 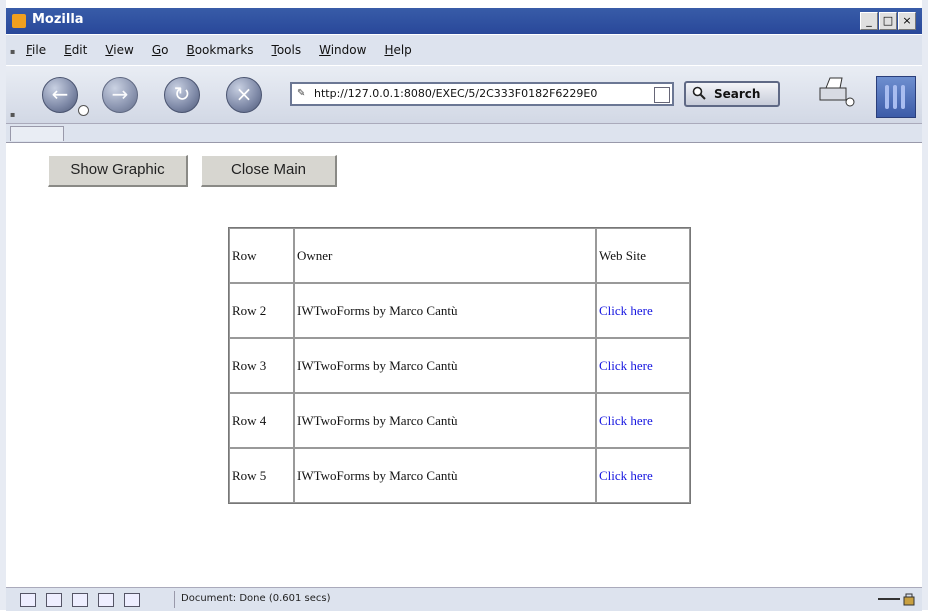 I want to click on security-lock-icon, so click(x=896, y=599).